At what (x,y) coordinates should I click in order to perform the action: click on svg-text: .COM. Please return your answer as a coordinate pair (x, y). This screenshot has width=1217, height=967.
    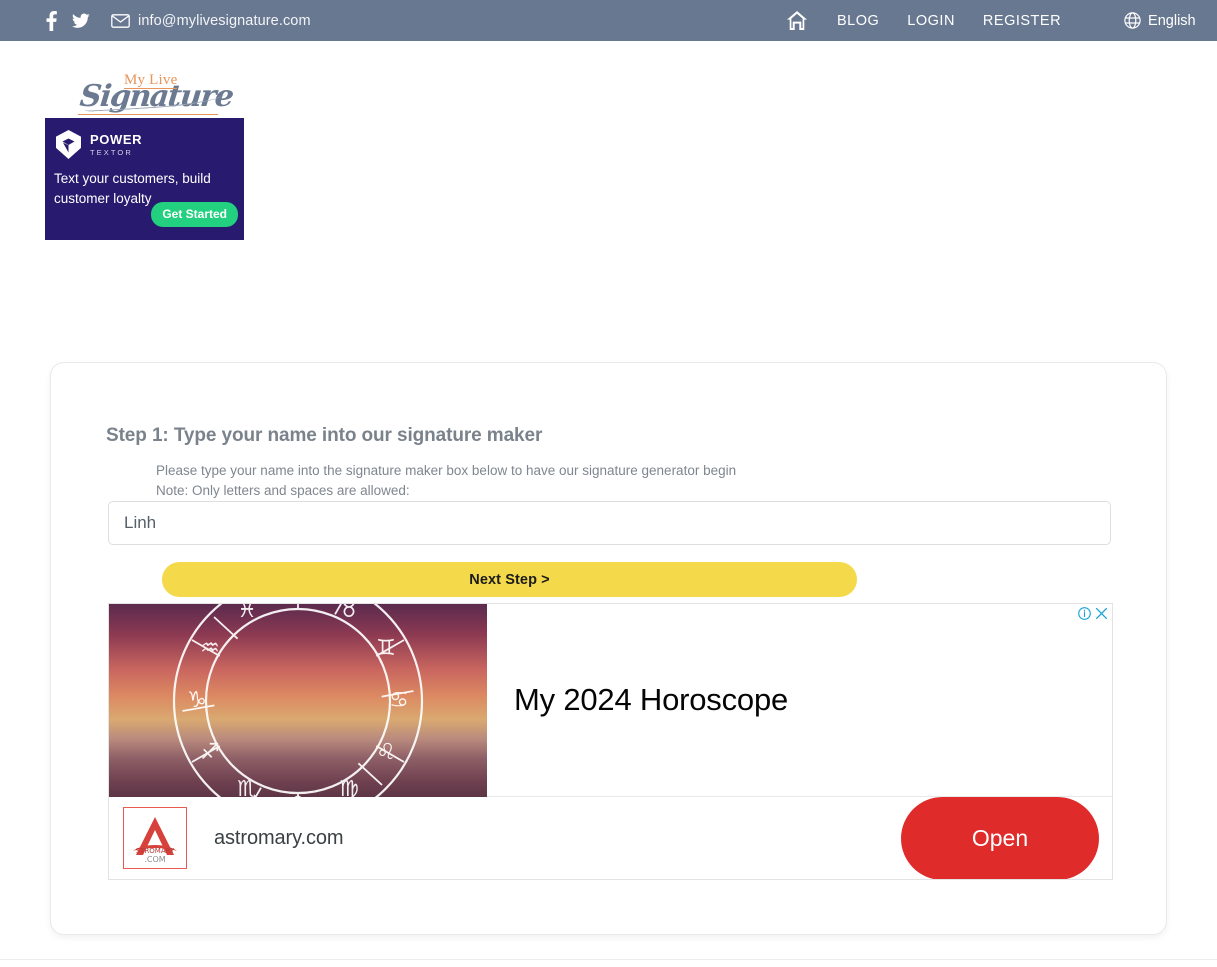
    Looking at the image, I should click on (154, 859).